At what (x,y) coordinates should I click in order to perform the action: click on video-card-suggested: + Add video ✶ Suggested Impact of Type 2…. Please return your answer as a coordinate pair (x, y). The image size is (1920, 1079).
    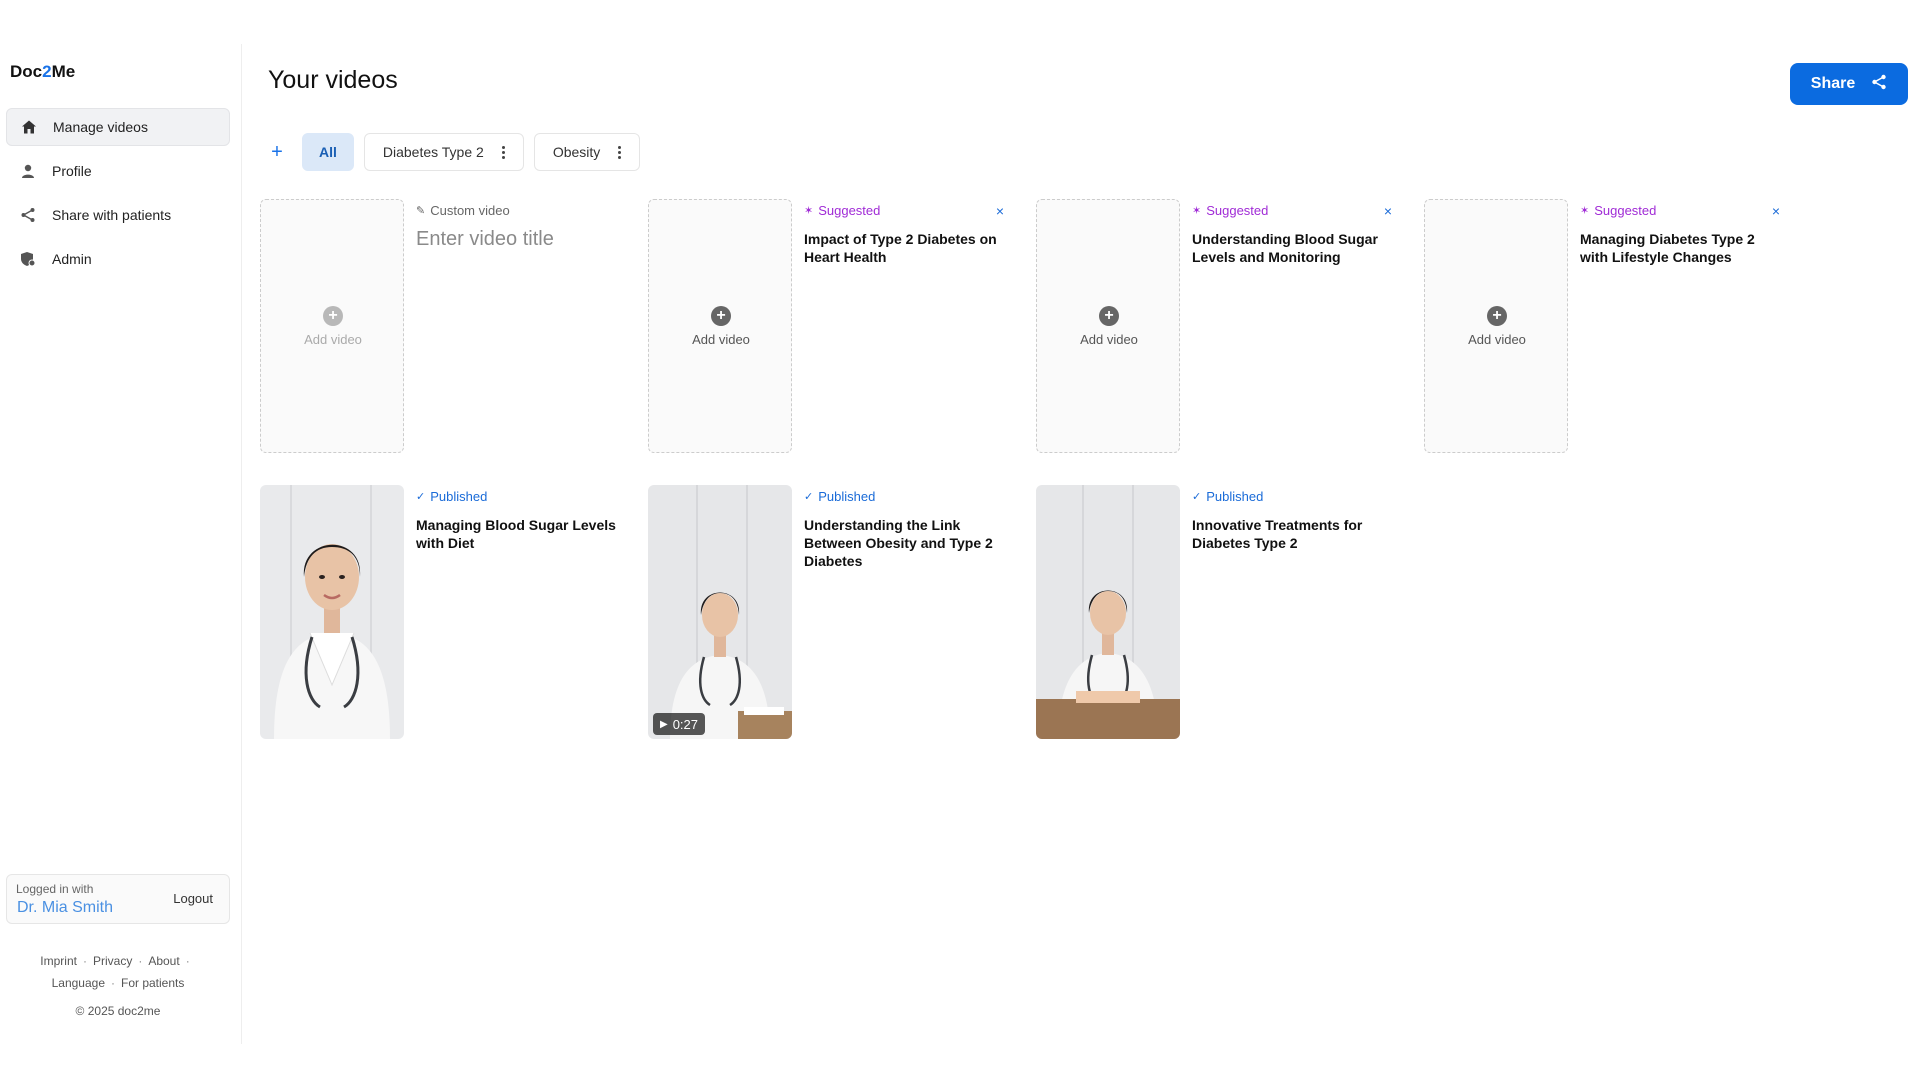
    Looking at the image, I should click on (833, 326).